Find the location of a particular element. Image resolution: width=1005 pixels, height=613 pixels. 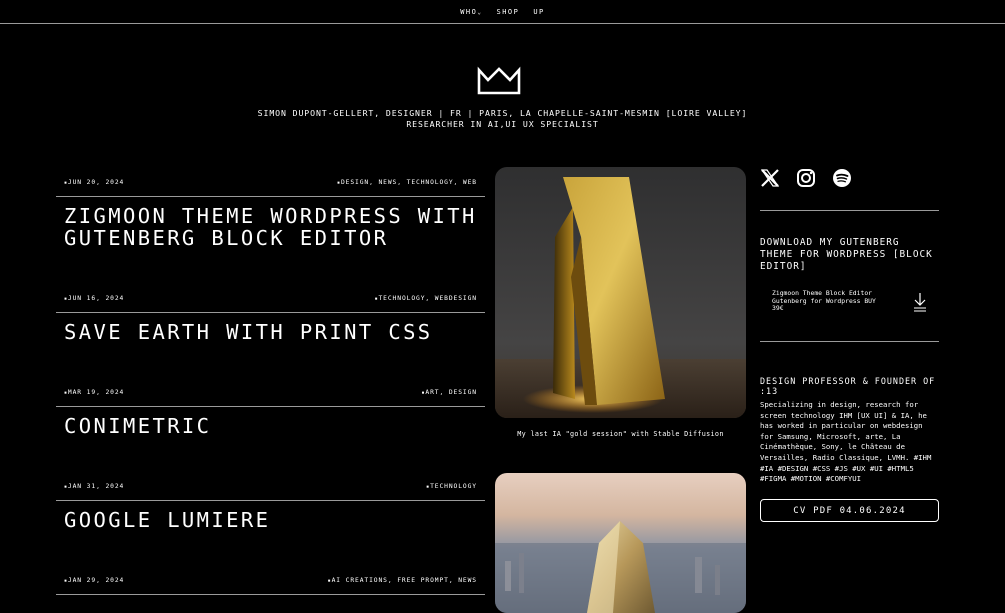

gold-monolith-image is located at coordinates (620, 292).